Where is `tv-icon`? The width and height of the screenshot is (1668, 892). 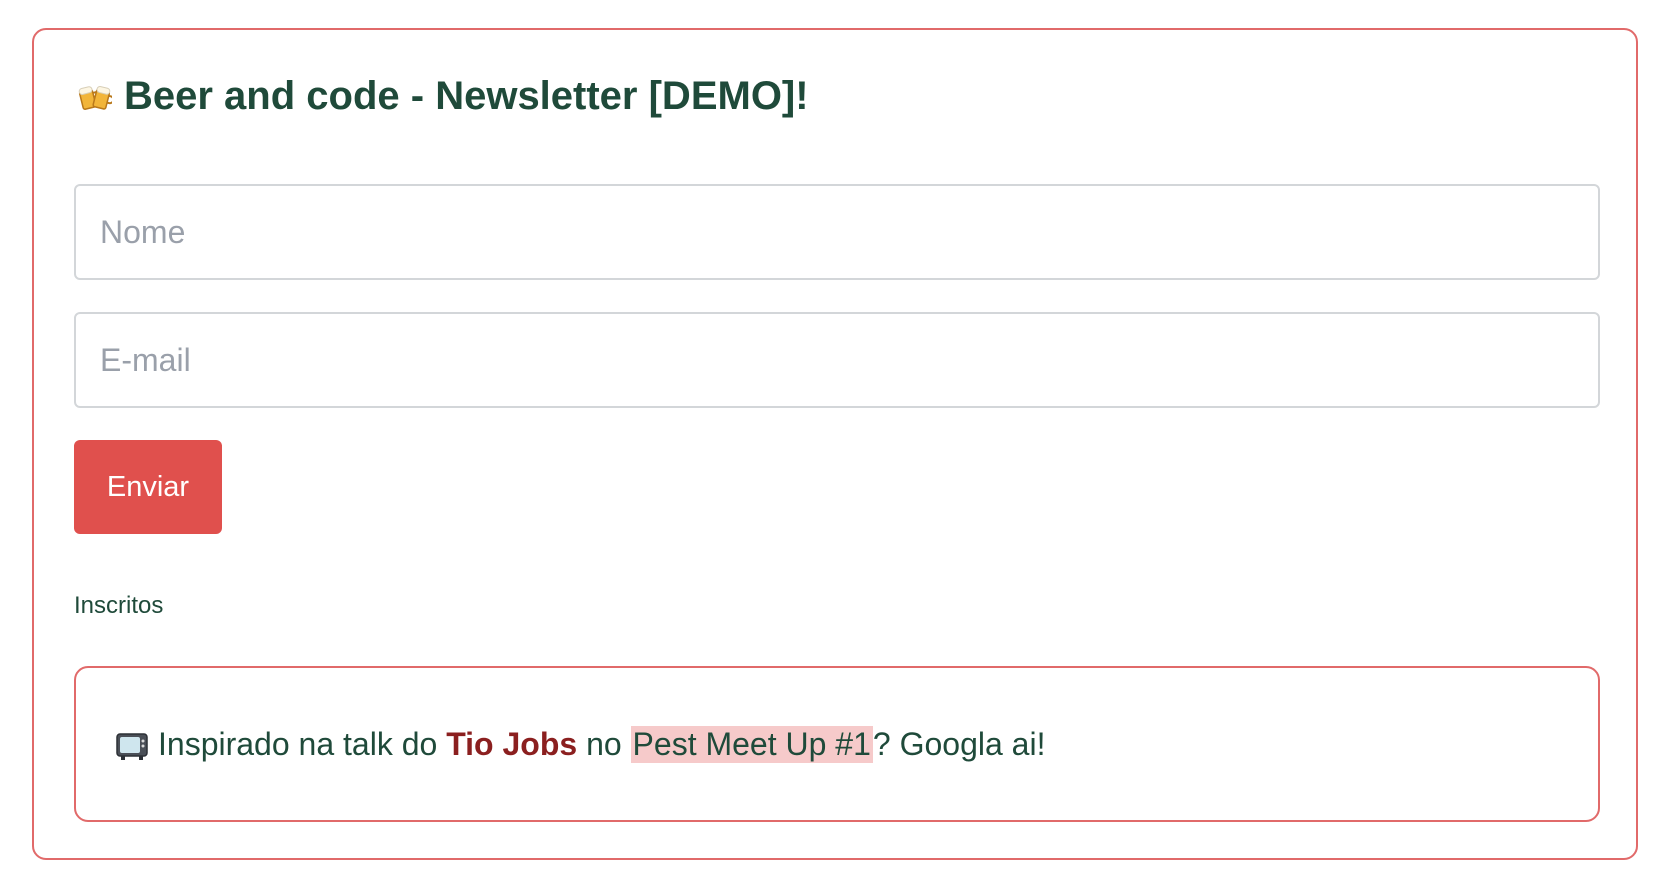
tv-icon is located at coordinates (132, 746).